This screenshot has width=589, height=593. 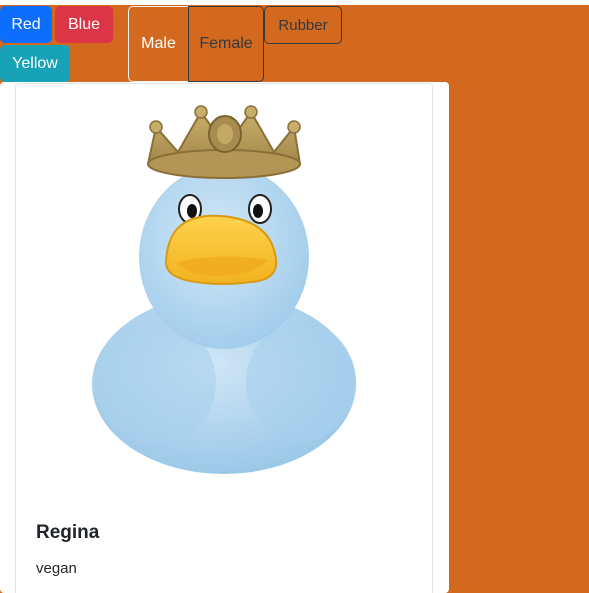 I want to click on filter-yellow-button: Yellow, so click(x=35, y=63).